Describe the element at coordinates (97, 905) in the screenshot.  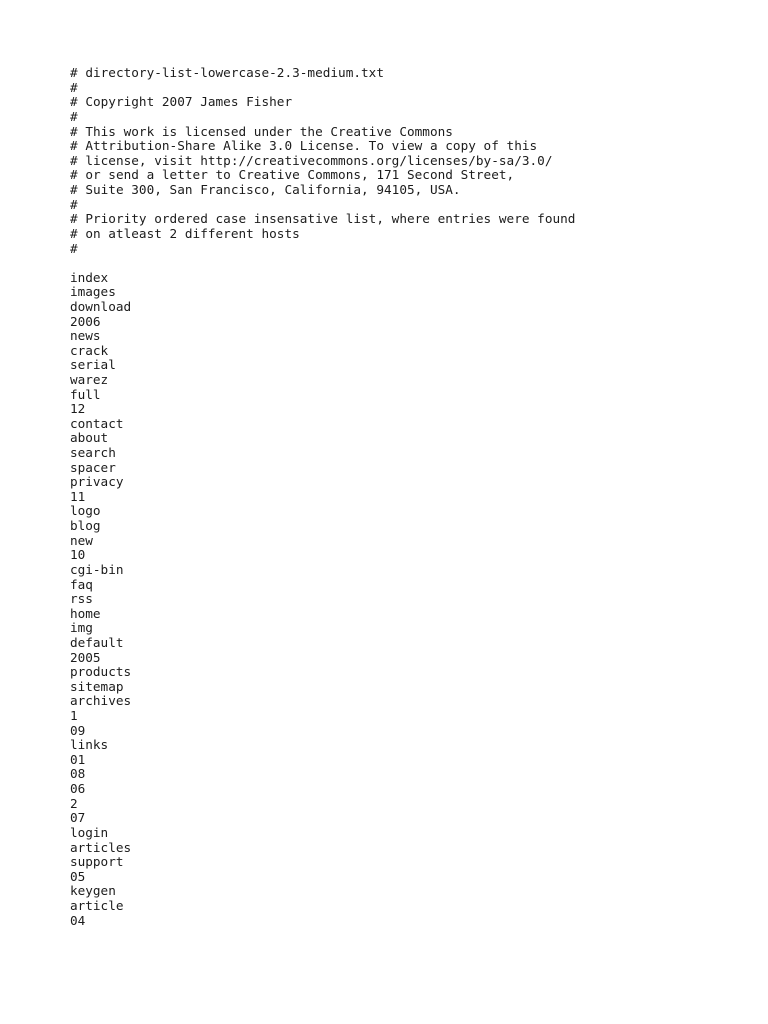
I see `wordlist-entry: article` at that location.